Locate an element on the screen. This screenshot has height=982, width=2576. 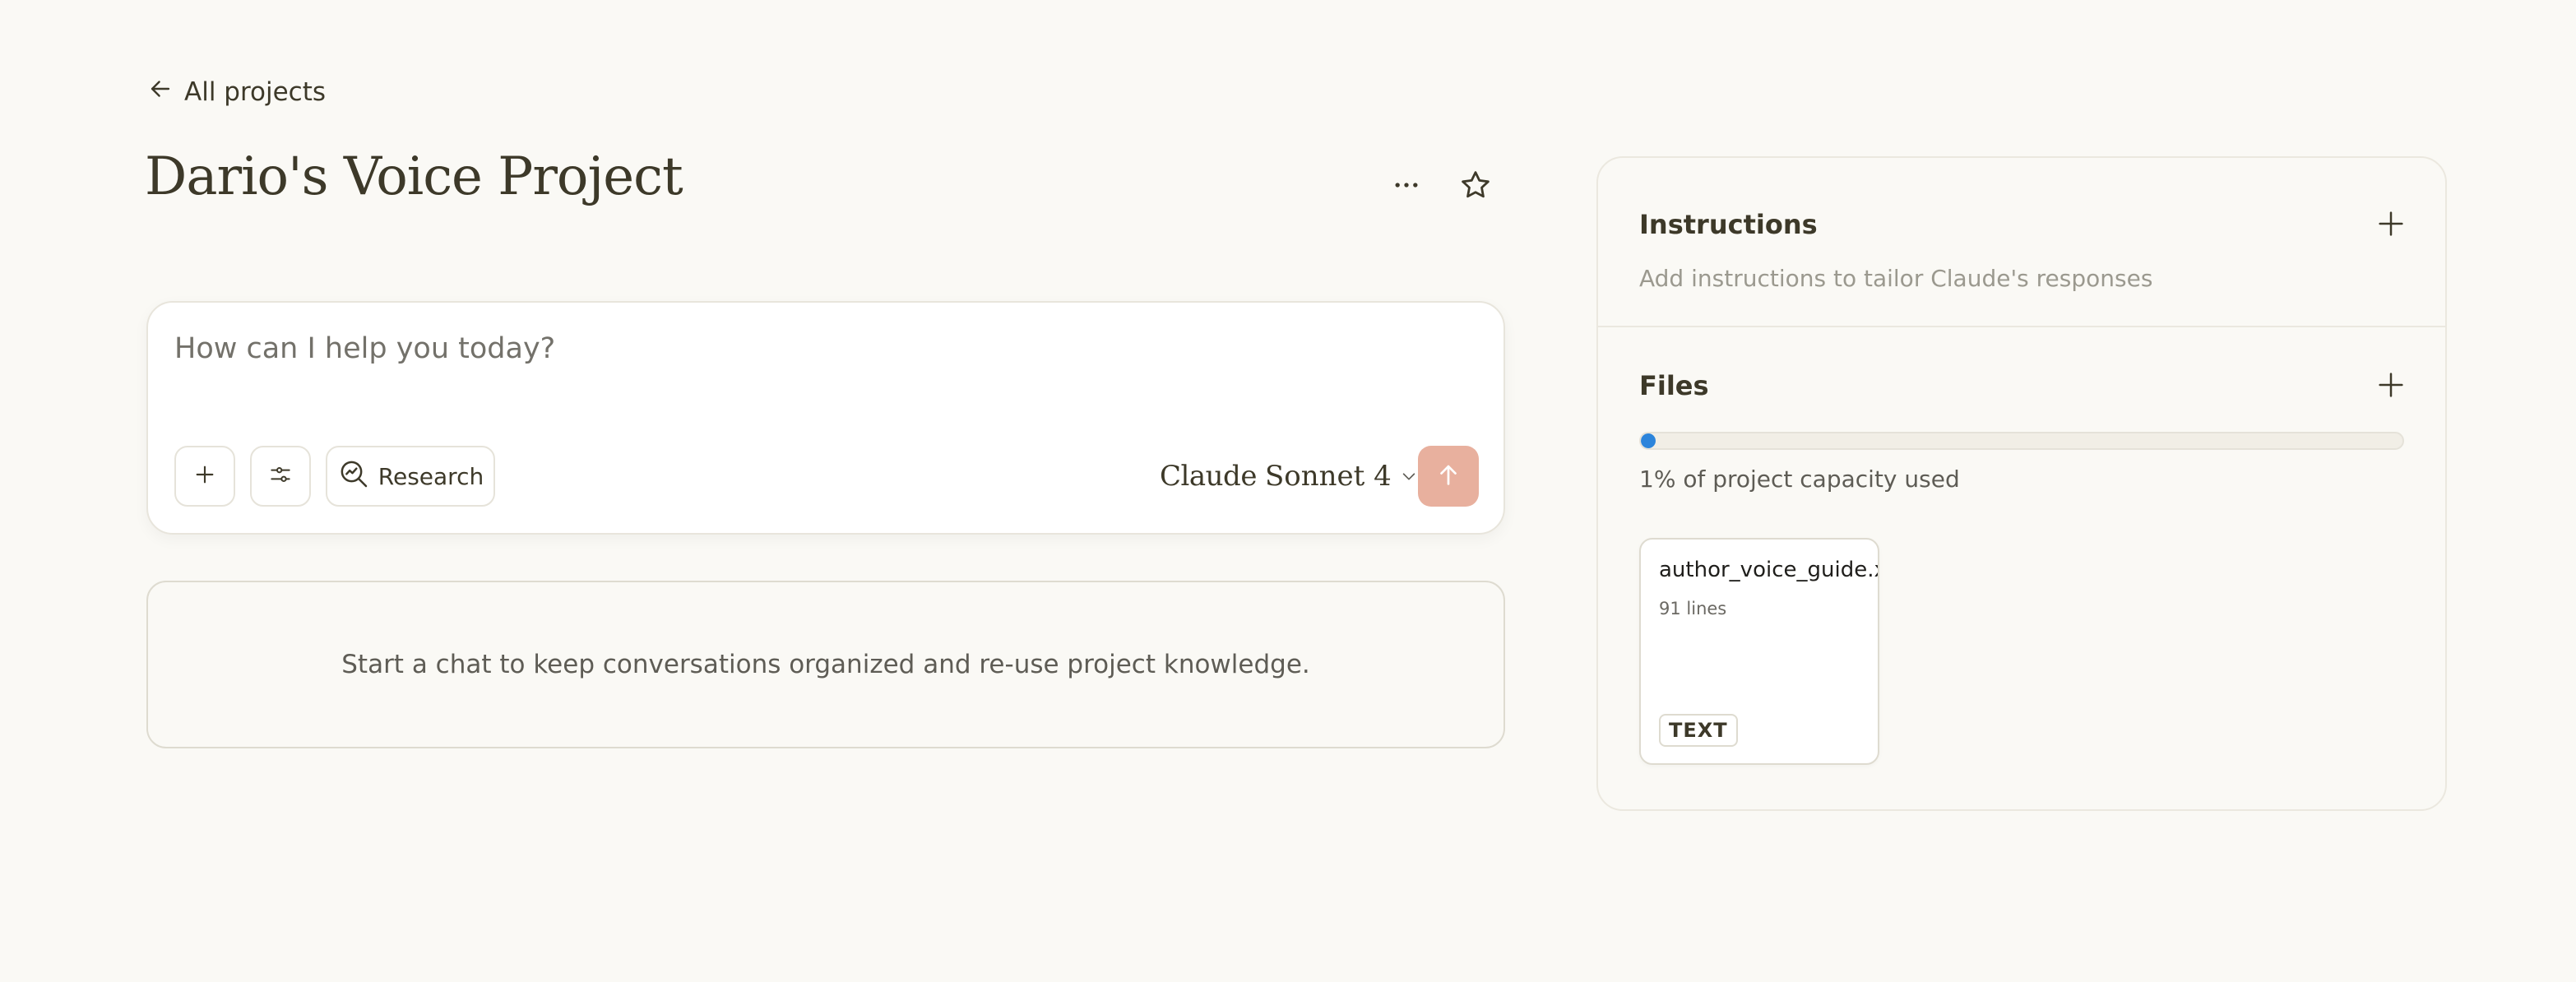
back-to-all-projects-link: All projects is located at coordinates (236, 92).